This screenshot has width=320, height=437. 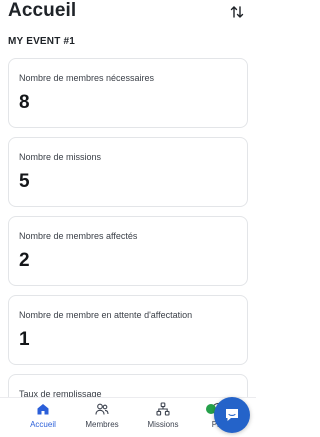 I want to click on sort-button, so click(x=237, y=12).